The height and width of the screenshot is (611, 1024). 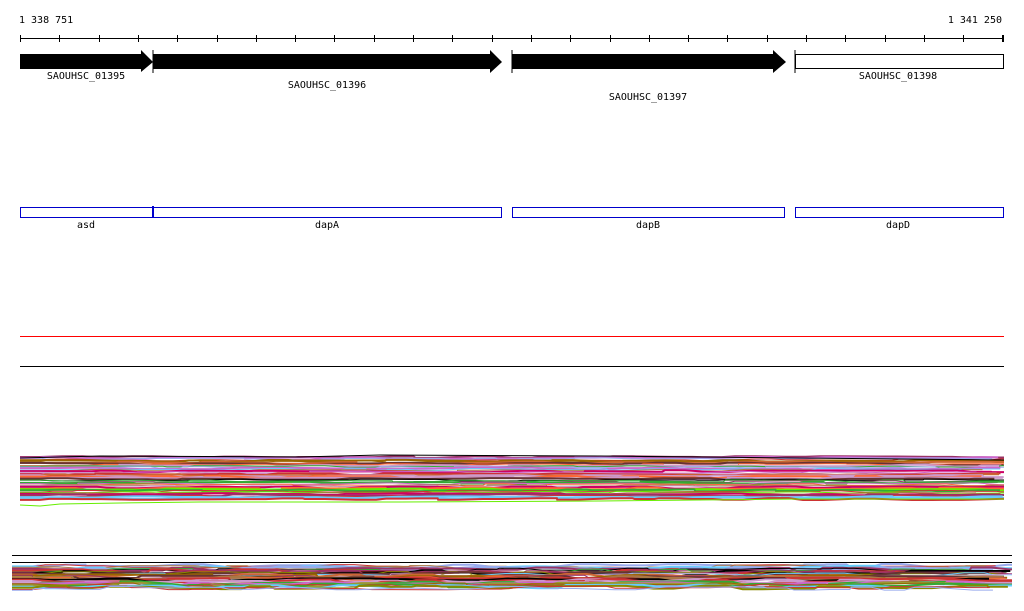 I want to click on gene-locus-label: SAOUHSC_01395, so click(x=86, y=76).